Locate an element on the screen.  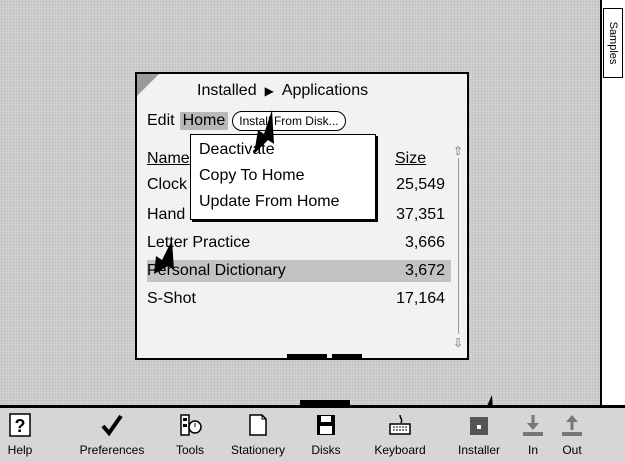
dock-item-in: In is located at coordinates (533, 435).